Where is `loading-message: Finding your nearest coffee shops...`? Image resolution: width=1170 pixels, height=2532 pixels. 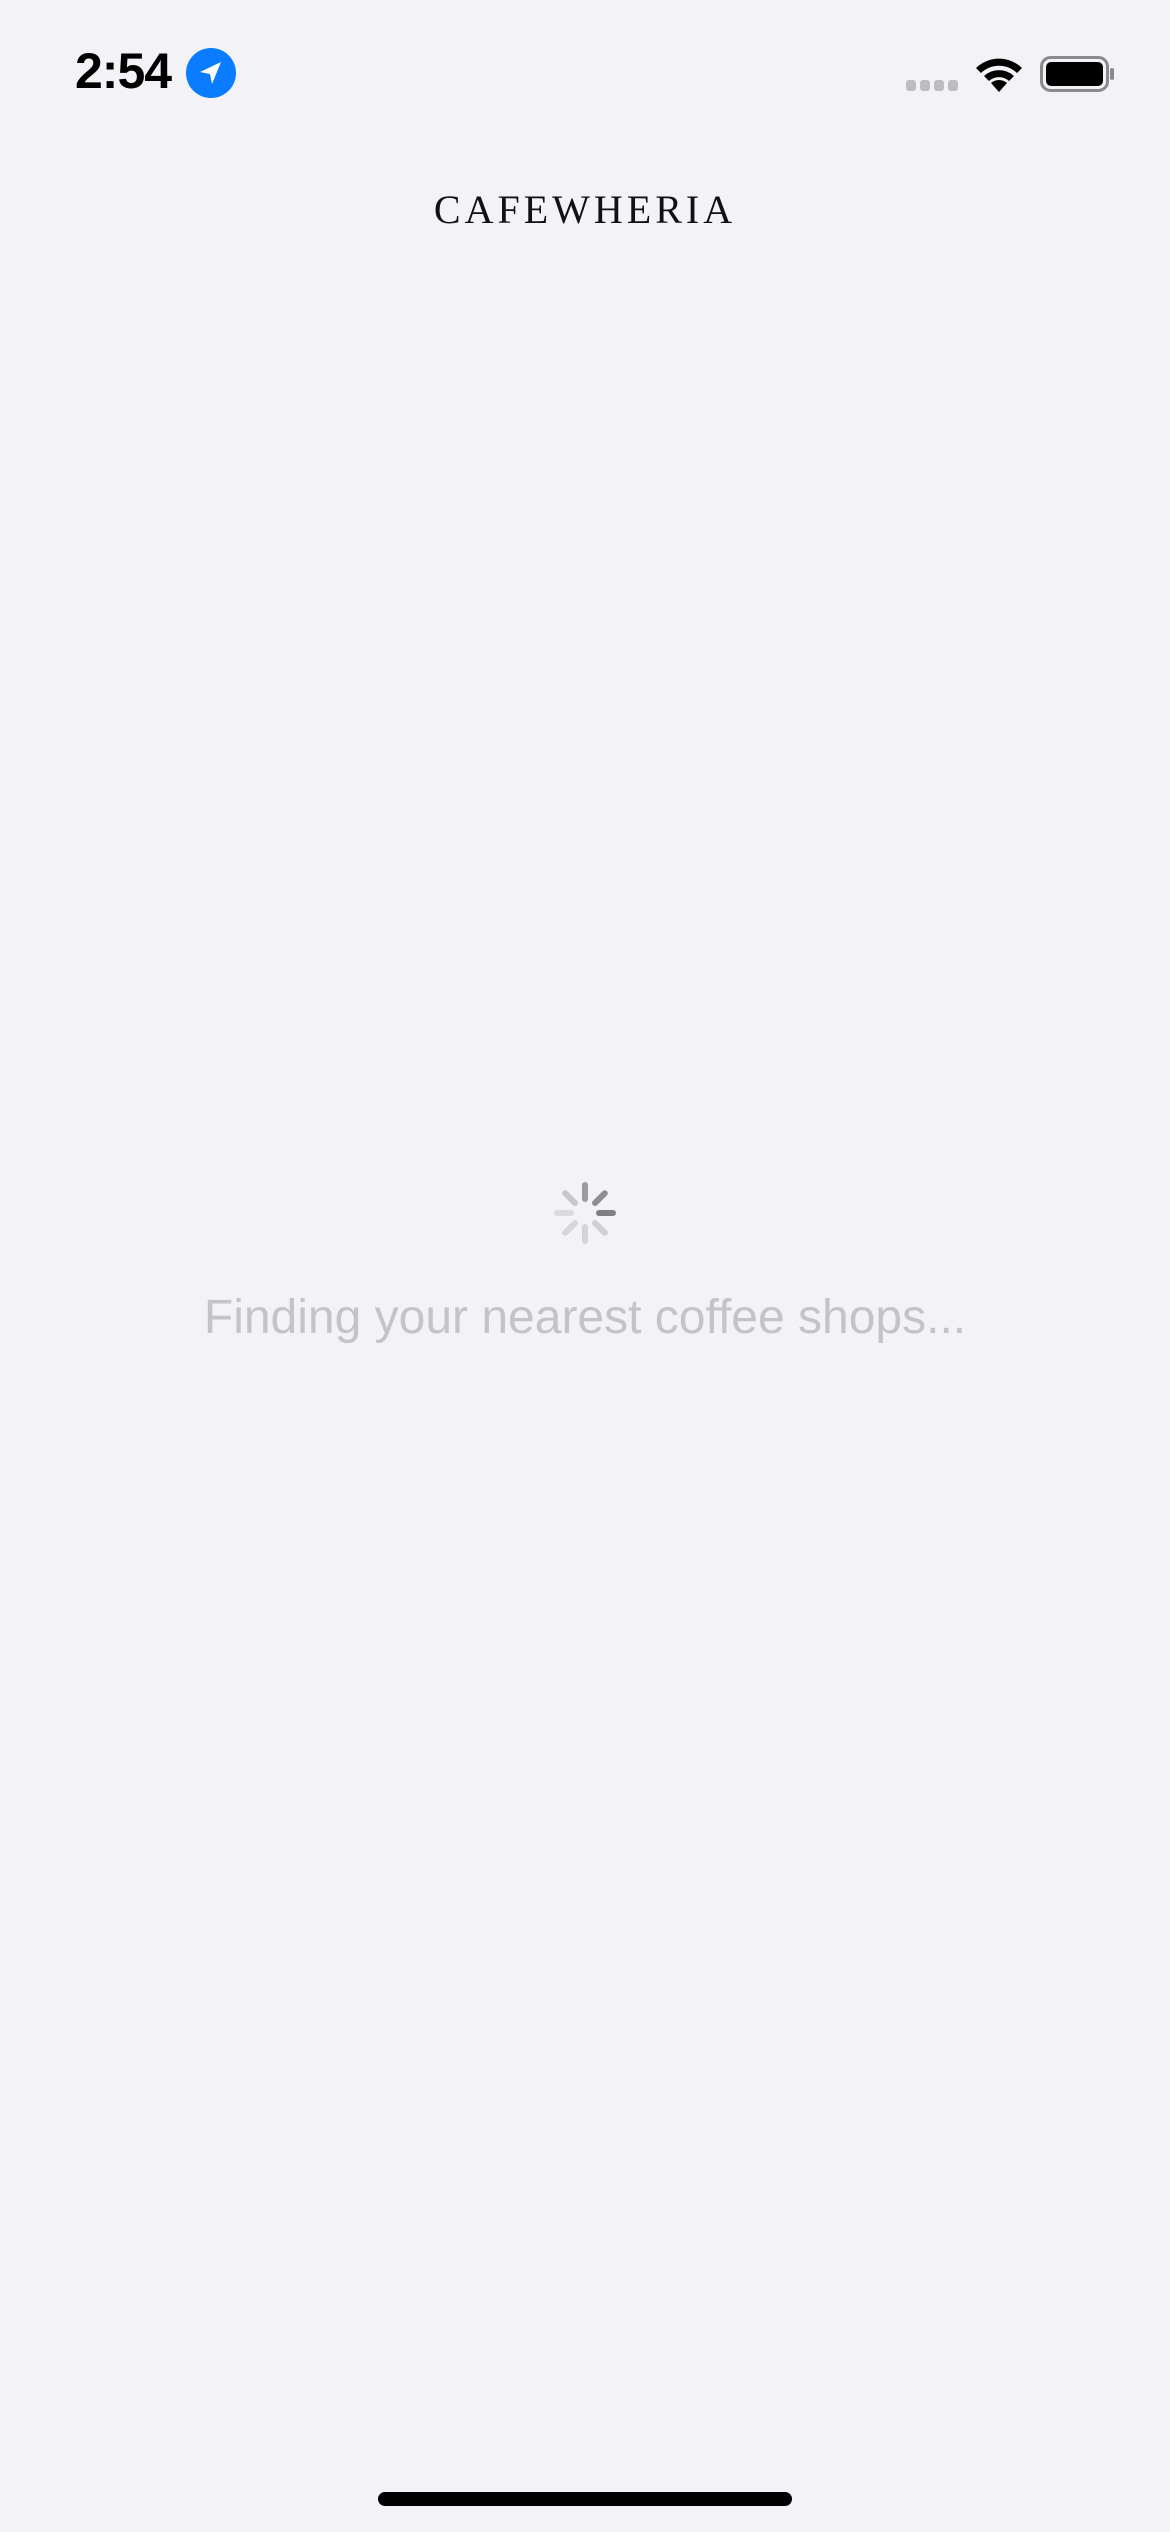 loading-message: Finding your nearest coffee shops... is located at coordinates (585, 1317).